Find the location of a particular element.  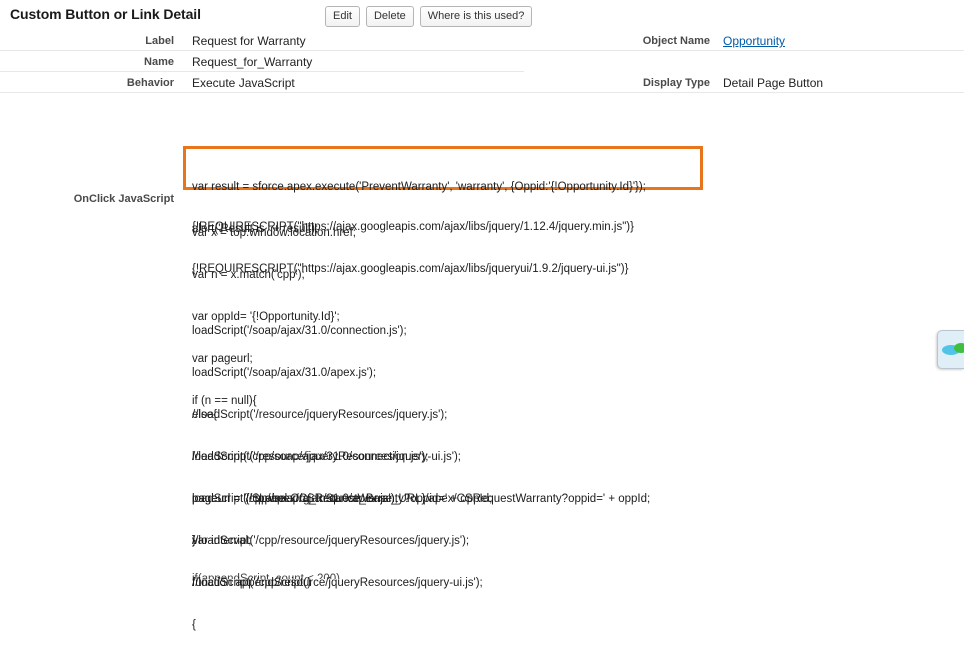

field-label-onclick-javascript: OnClick JavaScript is located at coordinates (123, 199).